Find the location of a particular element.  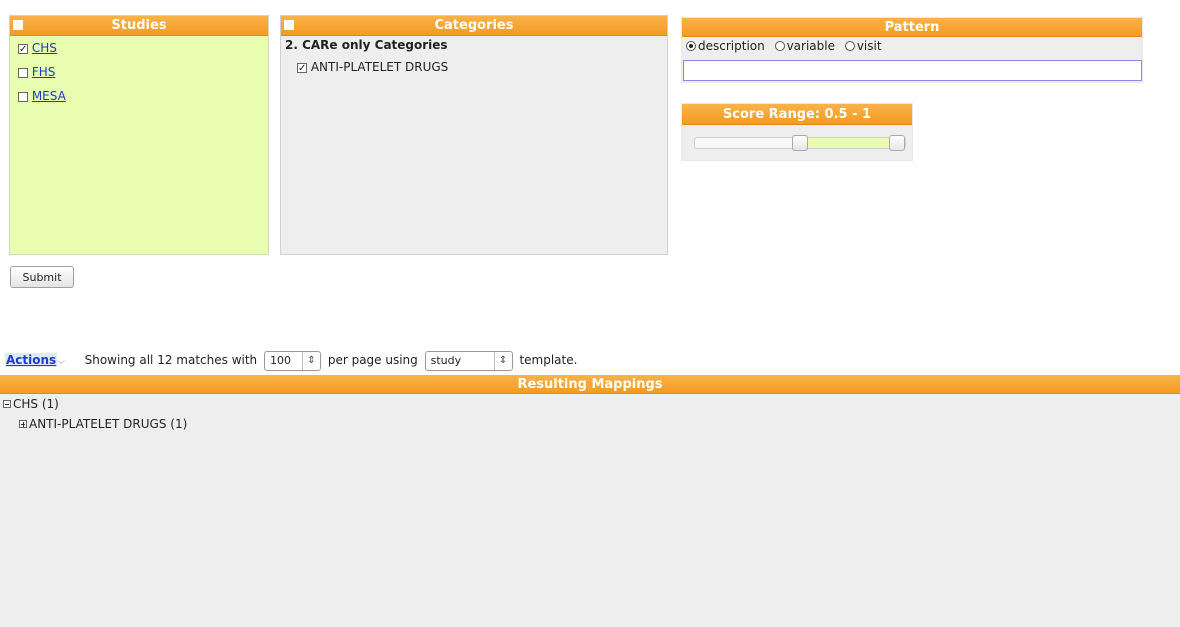

pattern-input is located at coordinates (912, 70).